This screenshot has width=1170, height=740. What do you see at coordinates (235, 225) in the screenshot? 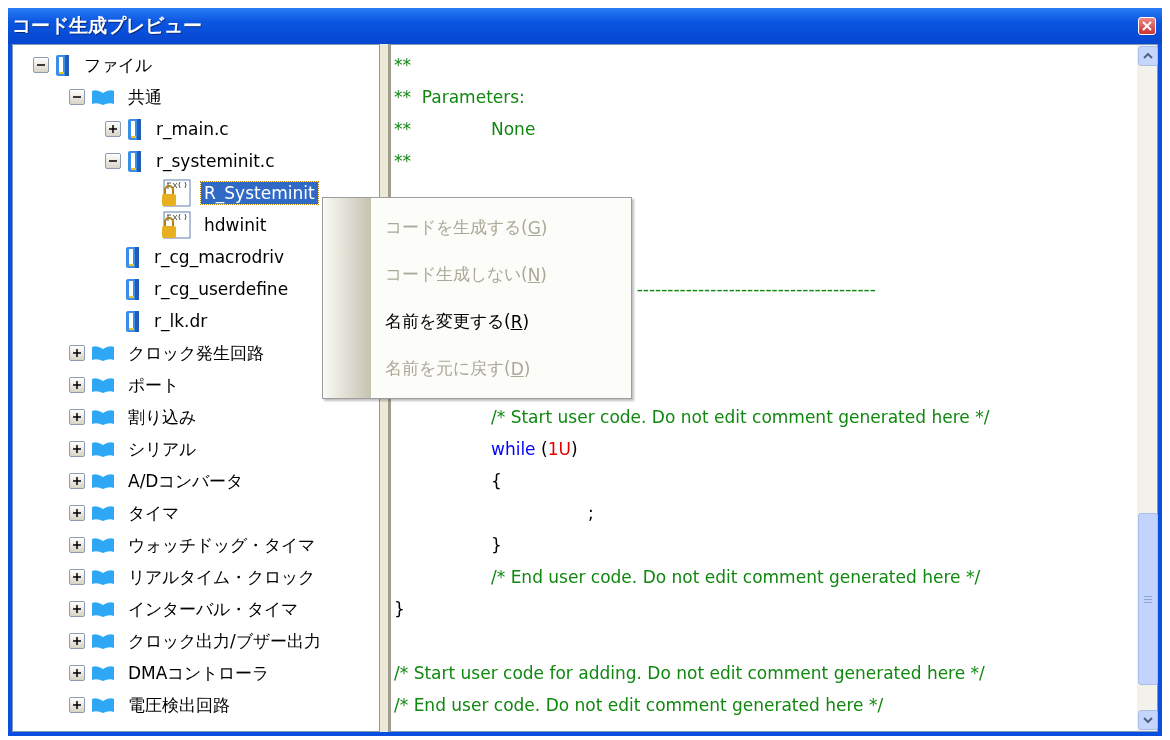
I see `tree-item: hdwinit` at bounding box center [235, 225].